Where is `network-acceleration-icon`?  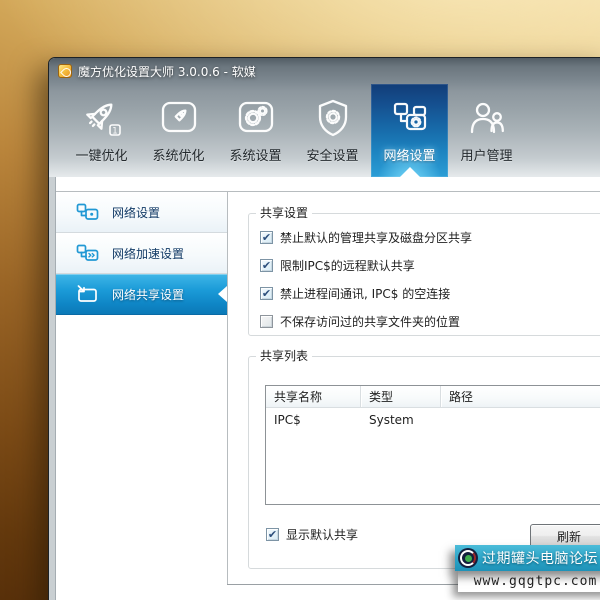 network-acceleration-icon is located at coordinates (87, 253).